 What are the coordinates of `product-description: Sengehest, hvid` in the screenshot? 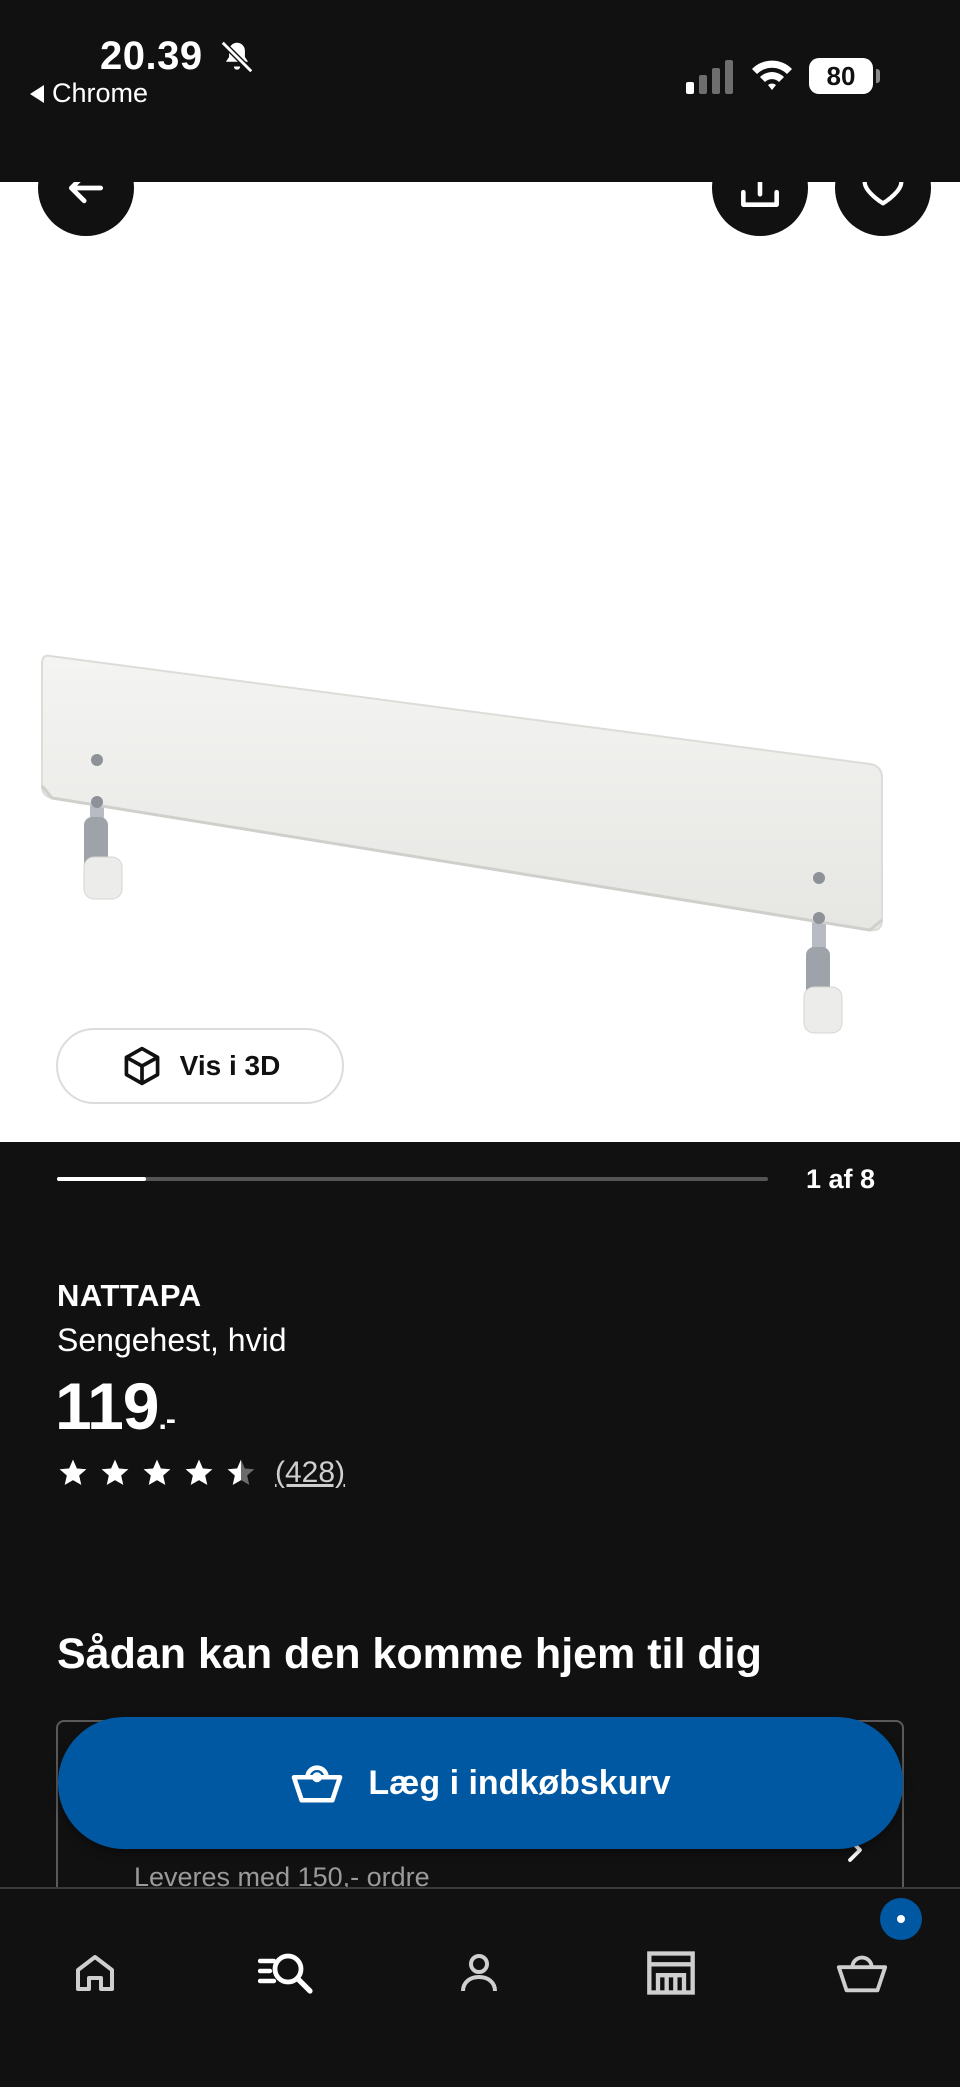 It's located at (172, 1340).